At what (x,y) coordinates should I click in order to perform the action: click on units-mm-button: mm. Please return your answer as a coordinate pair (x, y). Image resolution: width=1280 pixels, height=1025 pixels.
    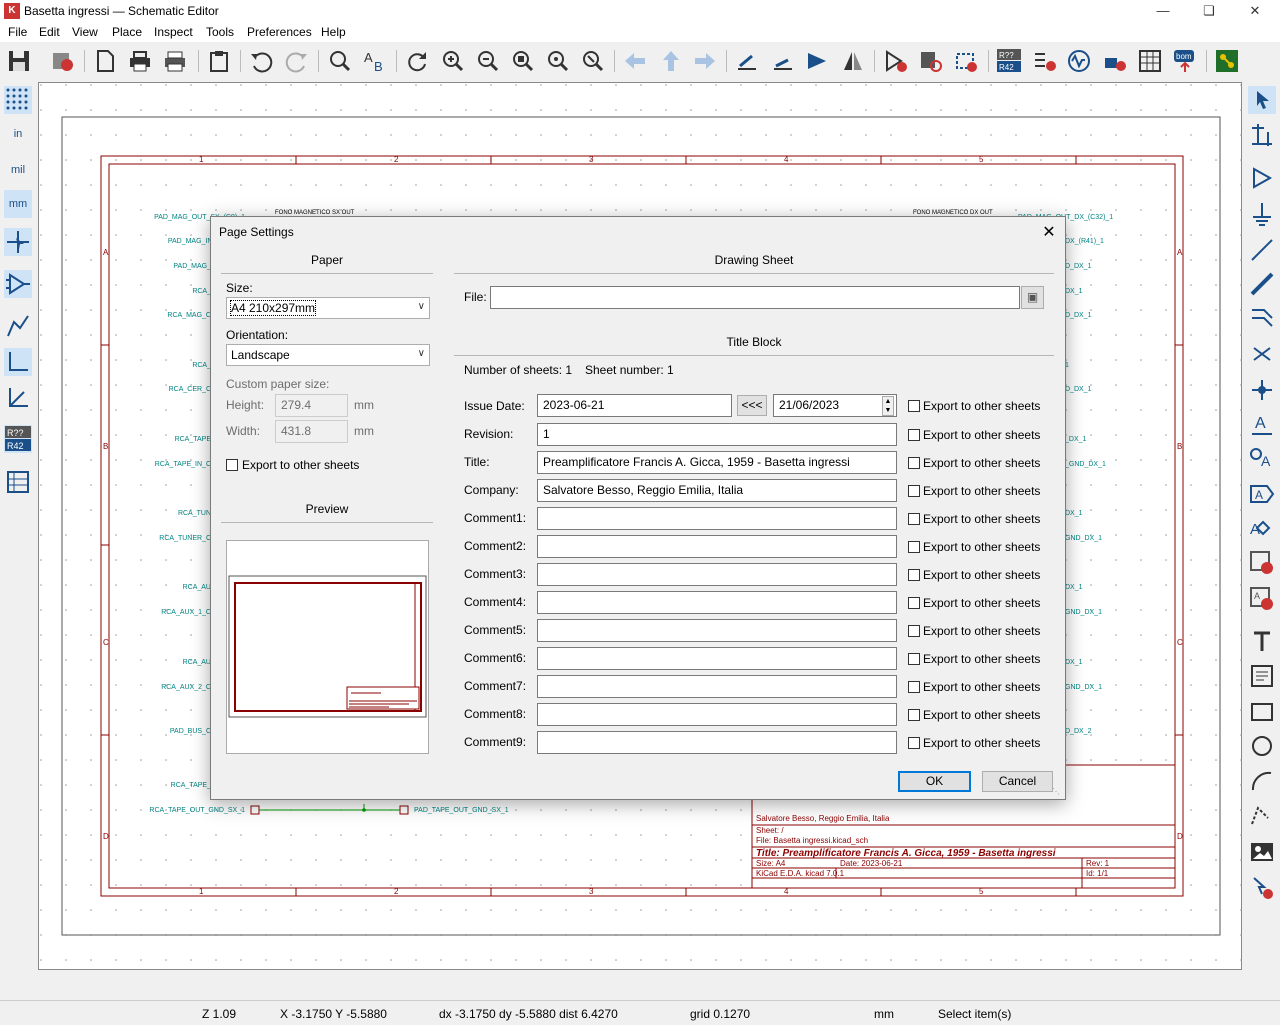
    Looking at the image, I should click on (18, 204).